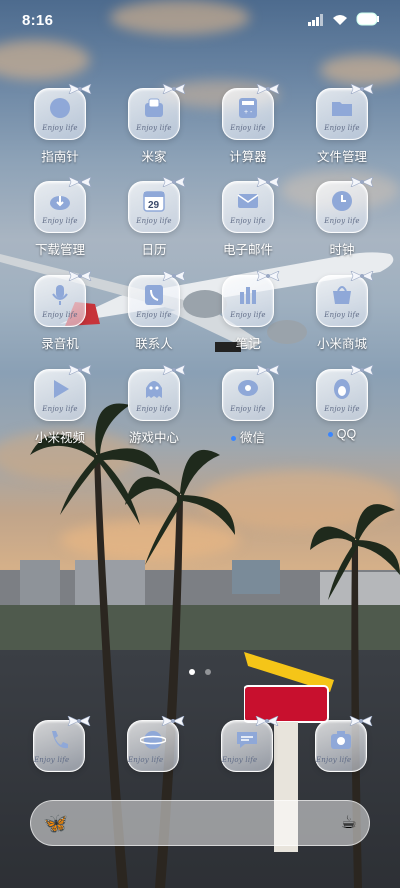  I want to click on chat-icon, so click(248, 389).